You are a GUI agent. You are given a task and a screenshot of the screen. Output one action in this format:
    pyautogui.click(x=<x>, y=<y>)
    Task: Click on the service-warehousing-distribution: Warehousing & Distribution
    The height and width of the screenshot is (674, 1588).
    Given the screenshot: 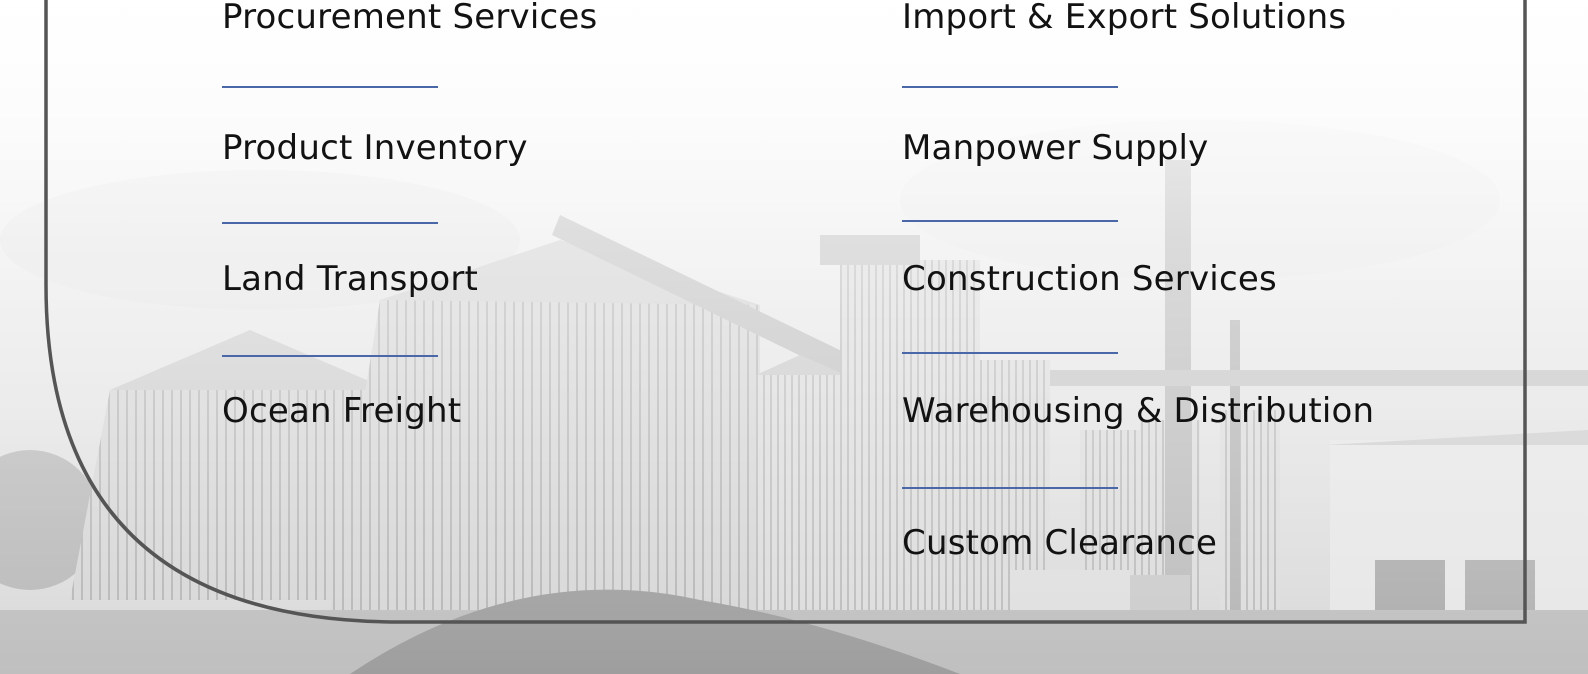 What is the action you would take?
    pyautogui.click(x=1138, y=411)
    